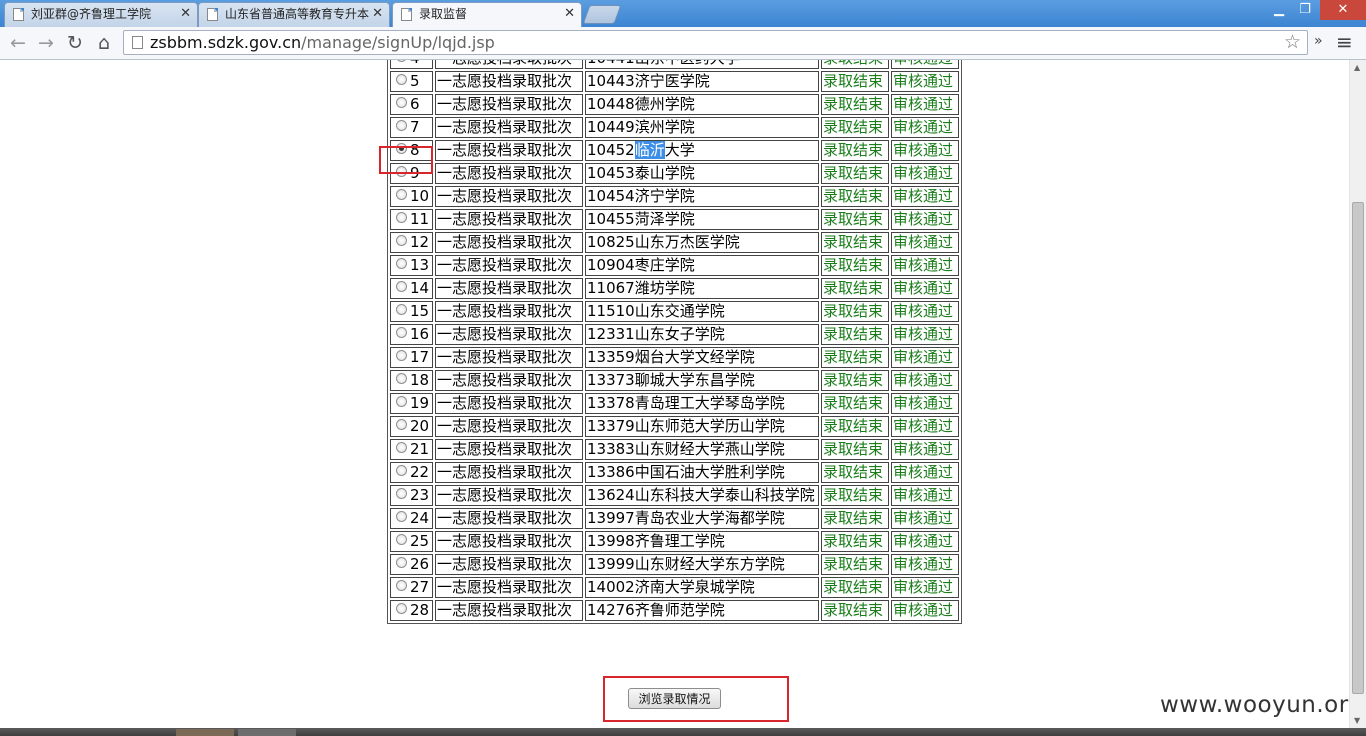  What do you see at coordinates (1357, 67) in the screenshot?
I see `scroll-up-icon: ▲` at bounding box center [1357, 67].